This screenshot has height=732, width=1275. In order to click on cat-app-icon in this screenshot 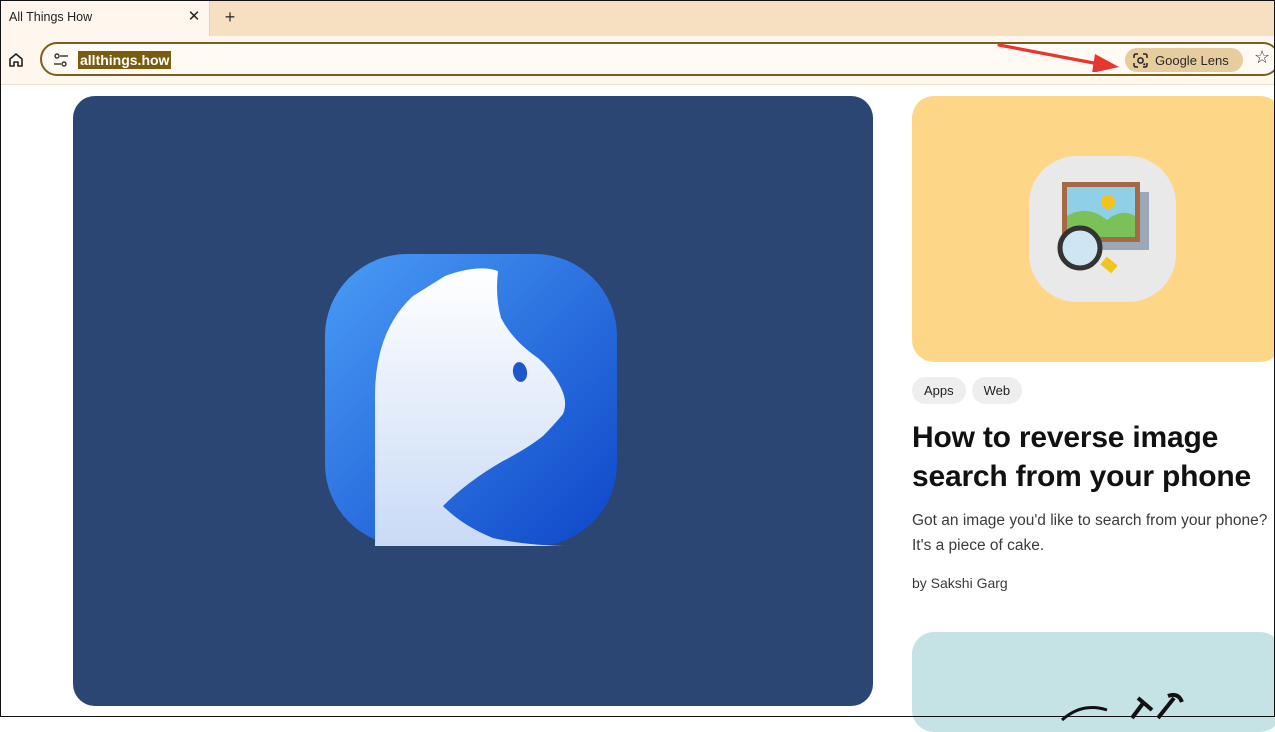, I will do `click(471, 400)`.